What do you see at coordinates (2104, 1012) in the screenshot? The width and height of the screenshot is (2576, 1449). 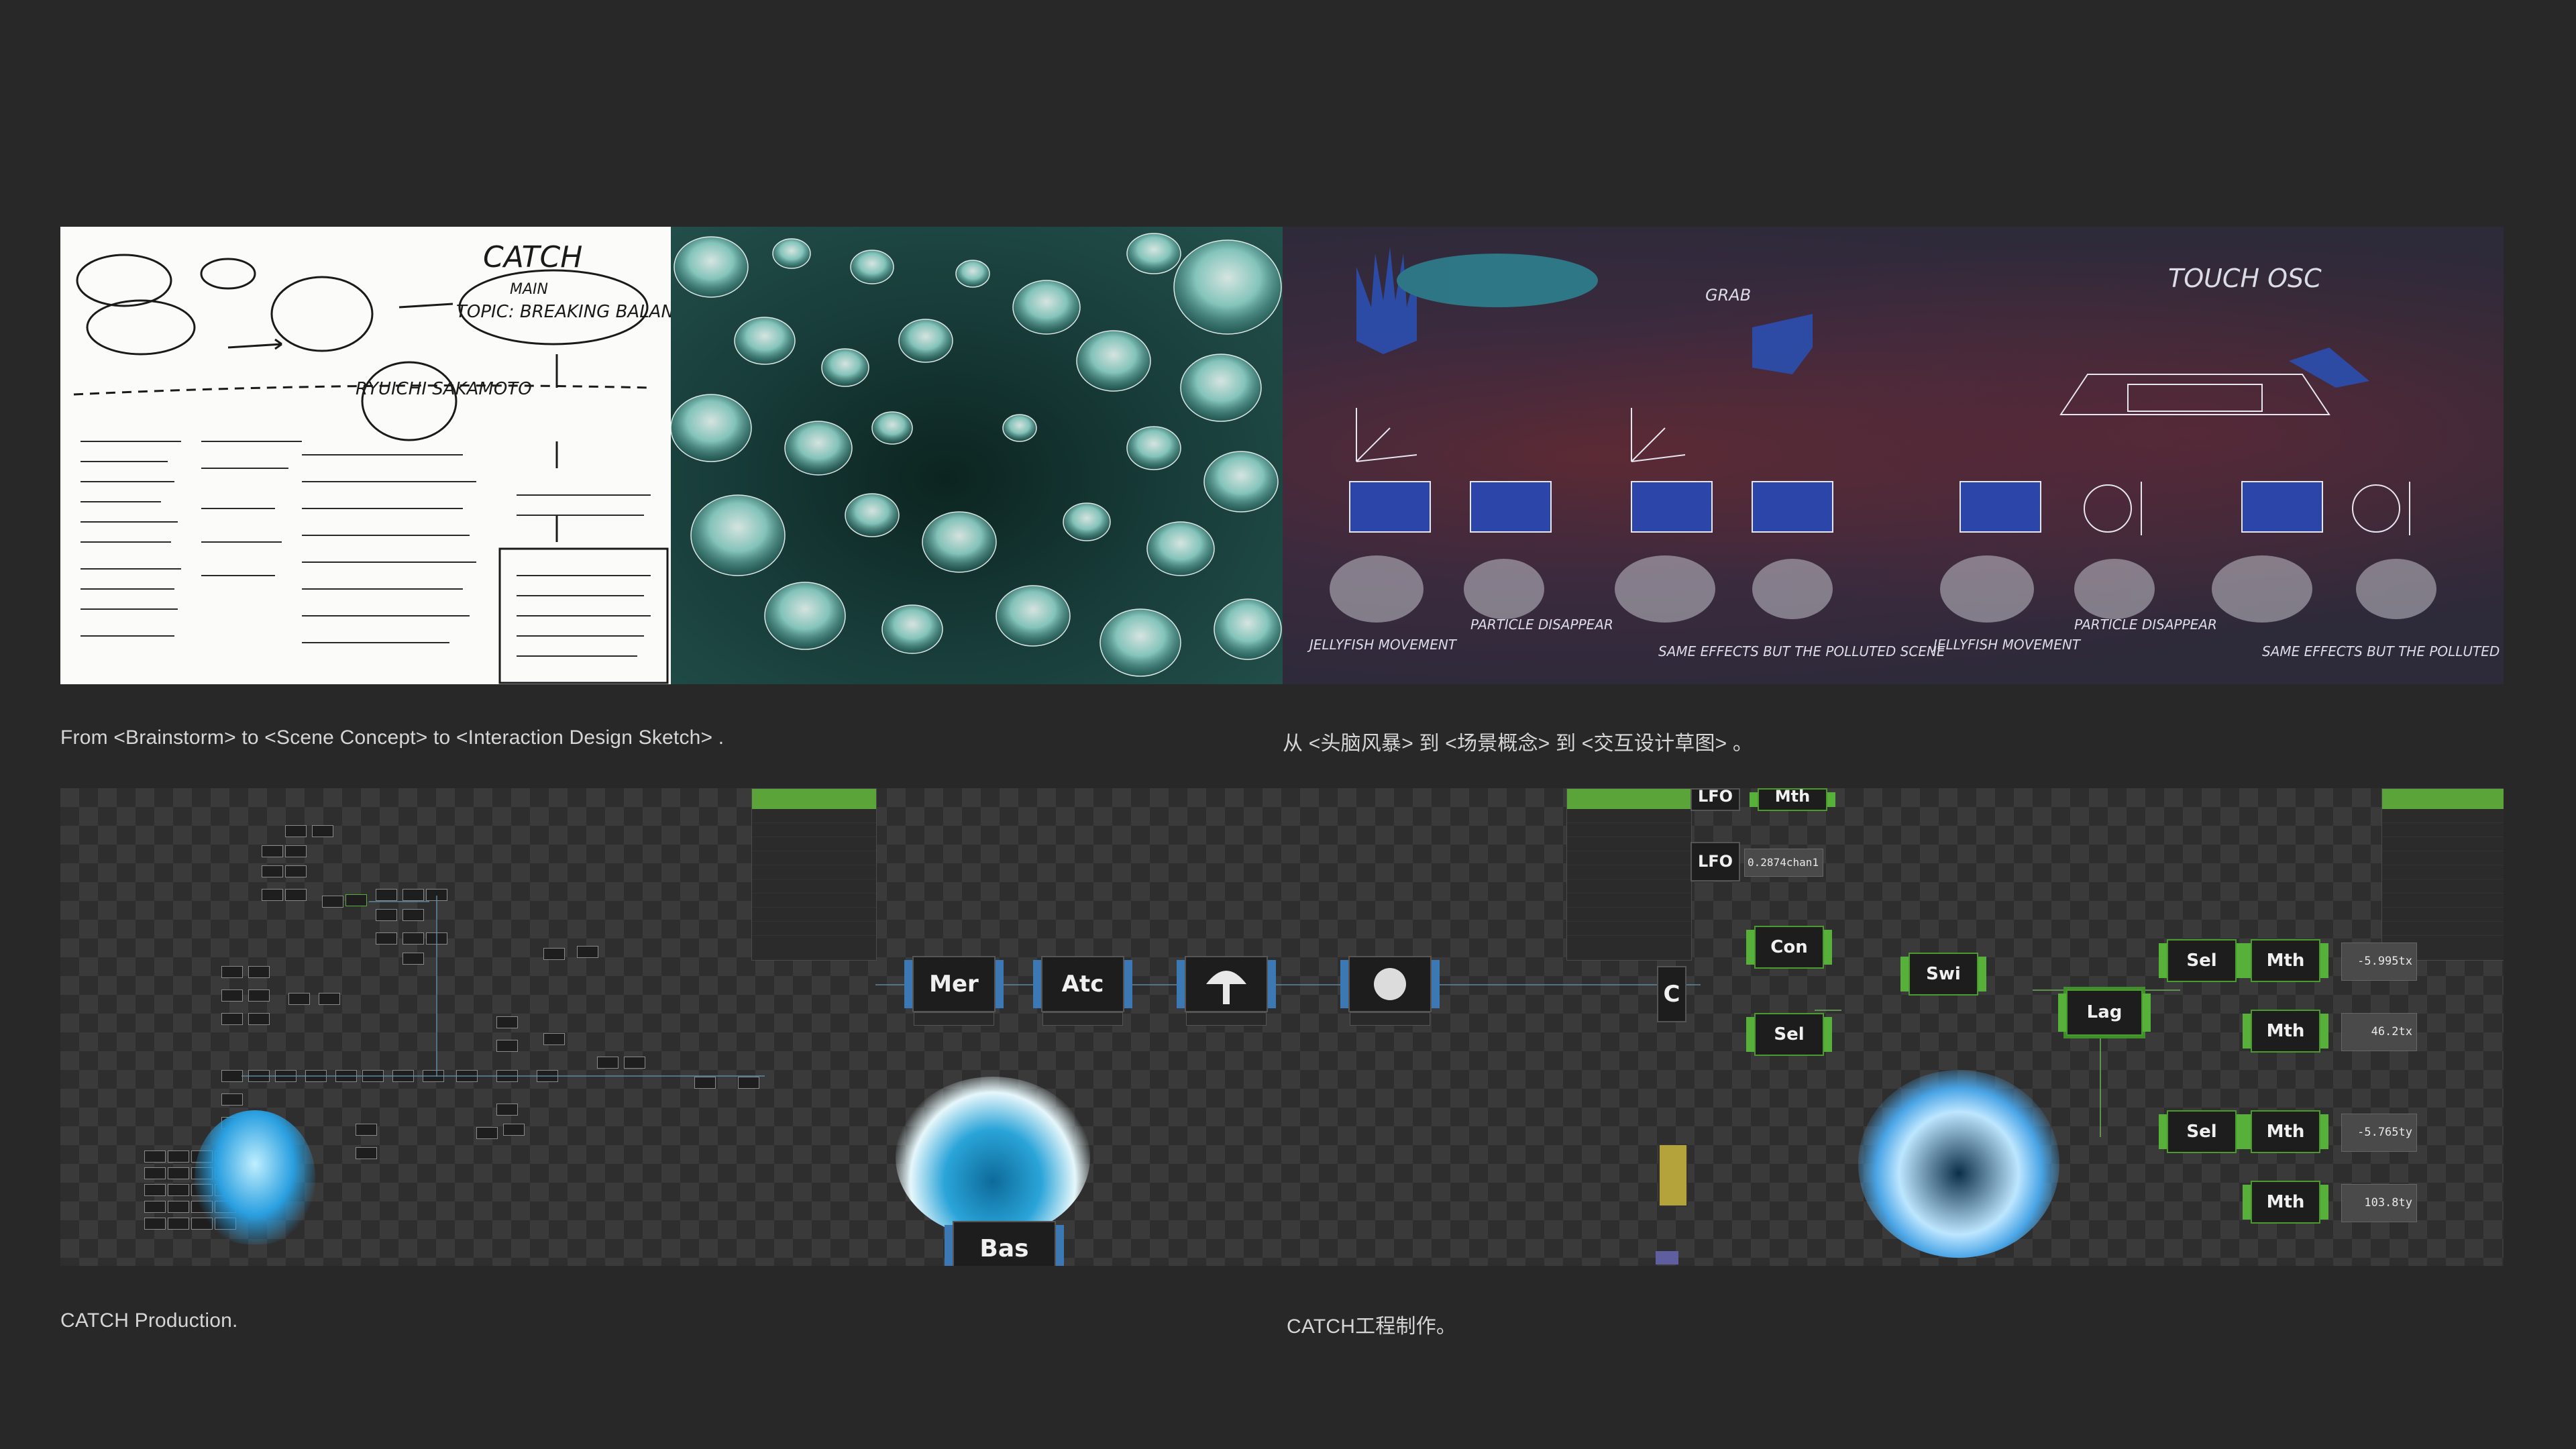 I see `node-lag: Lag` at bounding box center [2104, 1012].